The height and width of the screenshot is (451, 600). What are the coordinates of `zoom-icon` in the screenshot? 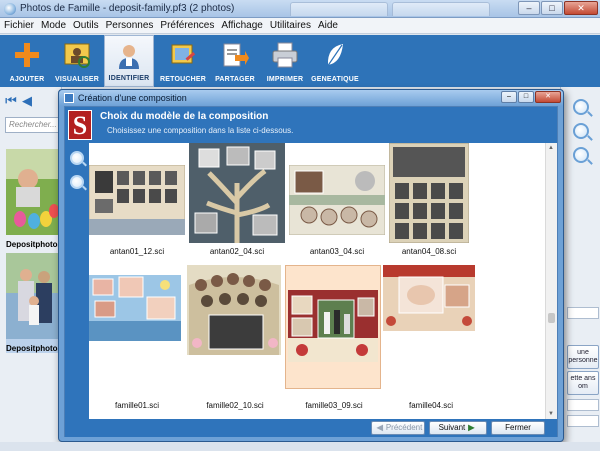 It's located at (581, 131).